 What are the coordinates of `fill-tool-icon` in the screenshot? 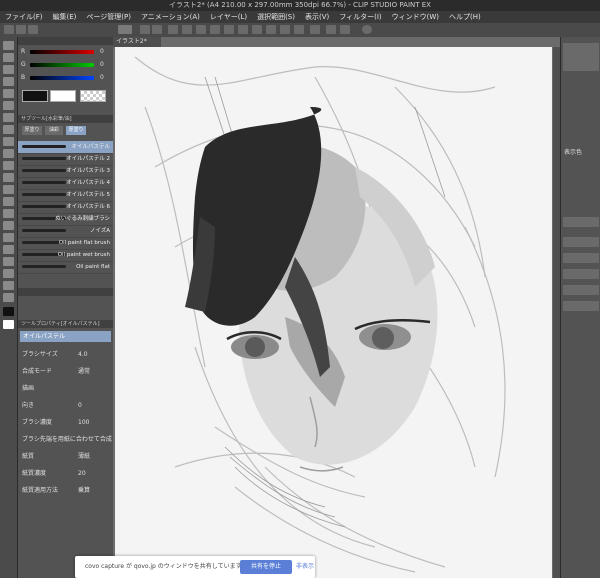 It's located at (8, 213).